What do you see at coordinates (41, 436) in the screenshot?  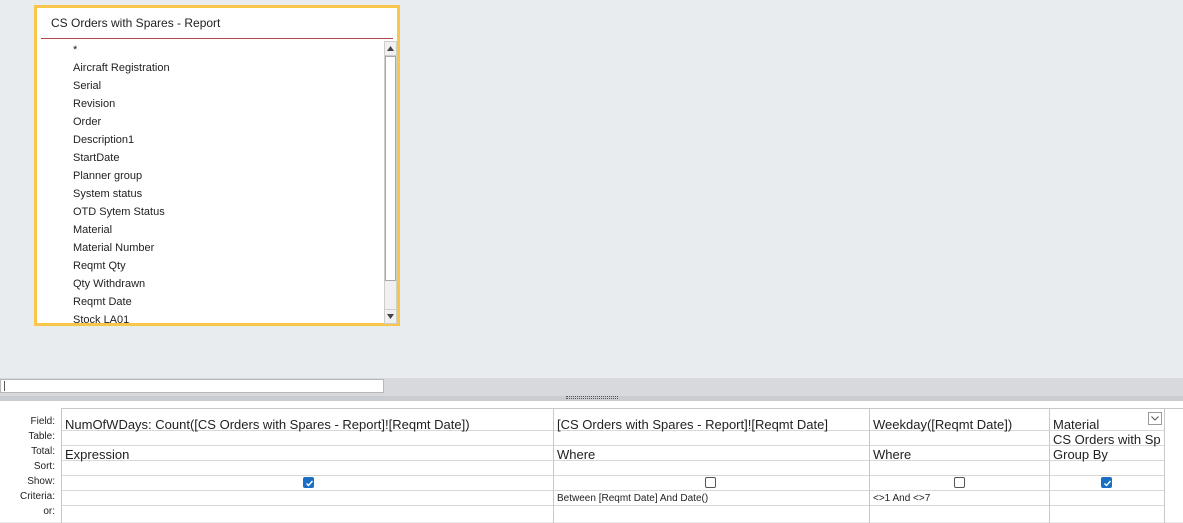 I see `row-label-table: Table:` at bounding box center [41, 436].